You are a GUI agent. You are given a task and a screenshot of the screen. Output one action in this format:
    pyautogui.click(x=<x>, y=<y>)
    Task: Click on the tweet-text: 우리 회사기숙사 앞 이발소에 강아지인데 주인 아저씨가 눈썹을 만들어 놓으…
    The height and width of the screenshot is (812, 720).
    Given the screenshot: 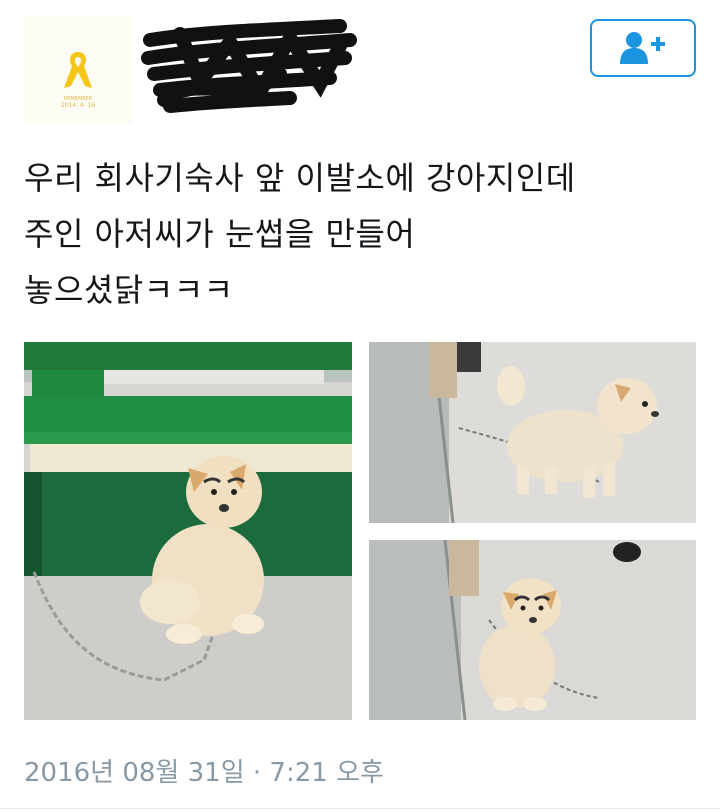 What is the action you would take?
    pyautogui.click(x=300, y=234)
    